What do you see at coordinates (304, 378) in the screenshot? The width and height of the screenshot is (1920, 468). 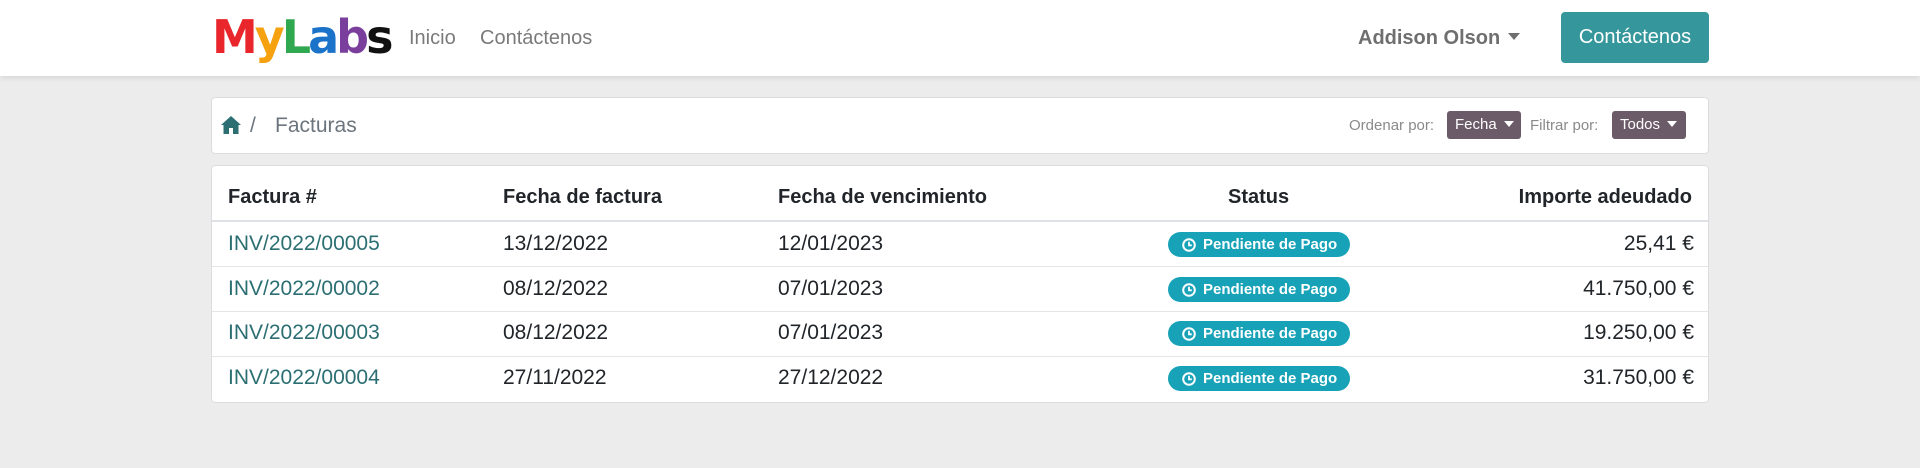 I see `invoice-link: INV/2022/00004` at bounding box center [304, 378].